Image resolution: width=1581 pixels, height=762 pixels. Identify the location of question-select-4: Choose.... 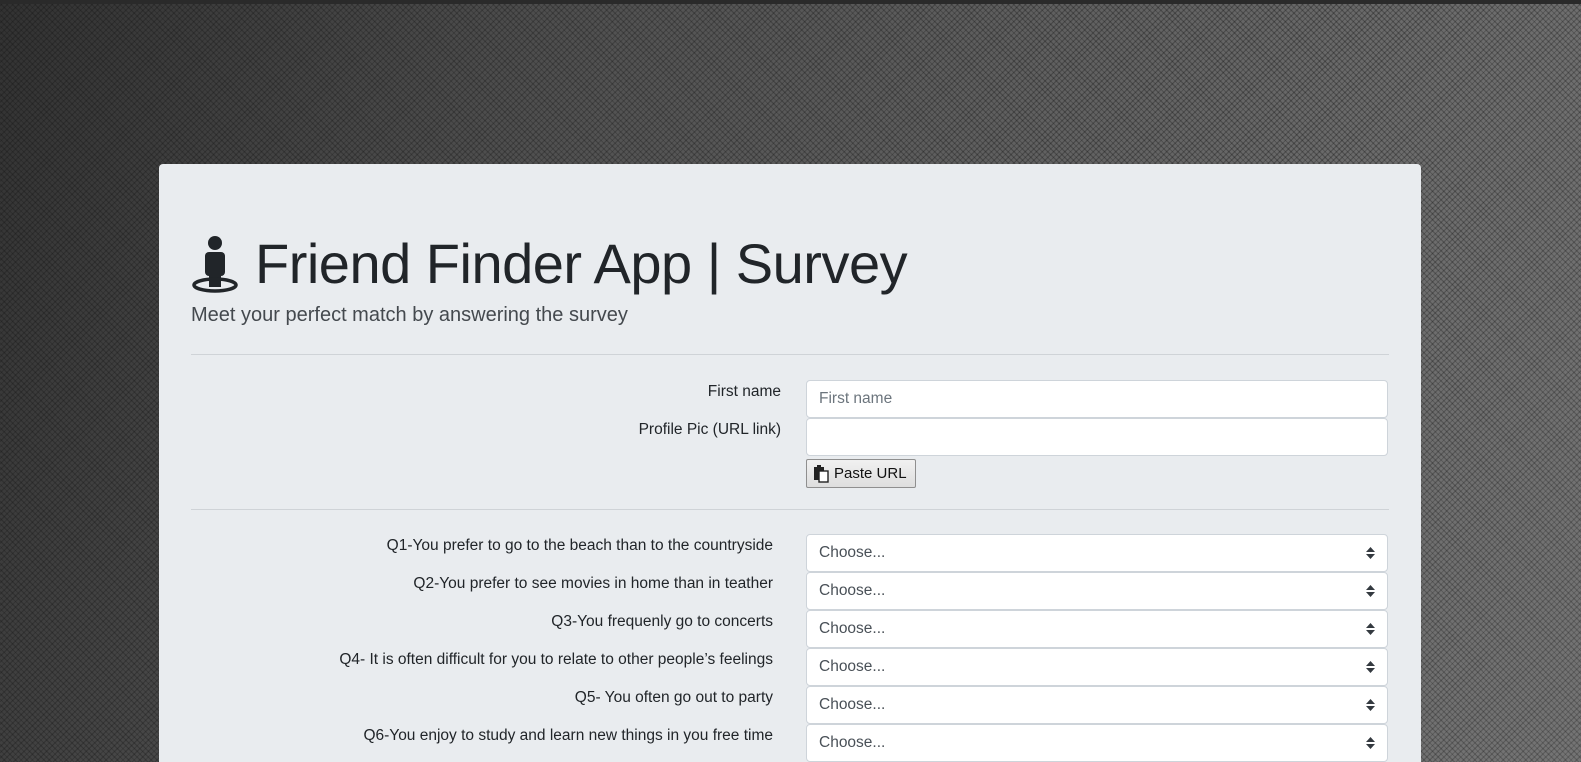
(1097, 667).